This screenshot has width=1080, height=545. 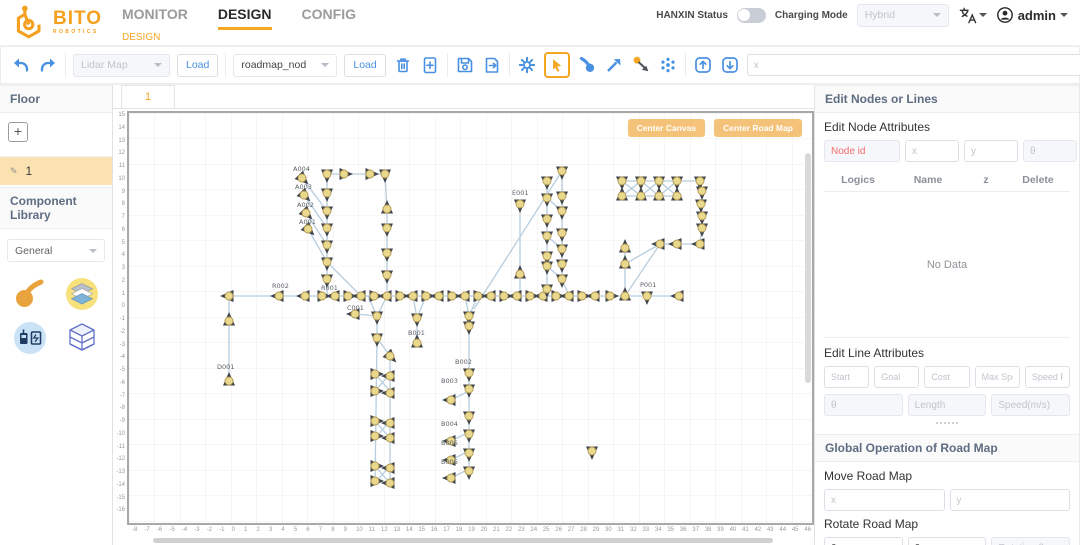 I want to click on lidar-map-select: Lidar Map, so click(x=121, y=65).